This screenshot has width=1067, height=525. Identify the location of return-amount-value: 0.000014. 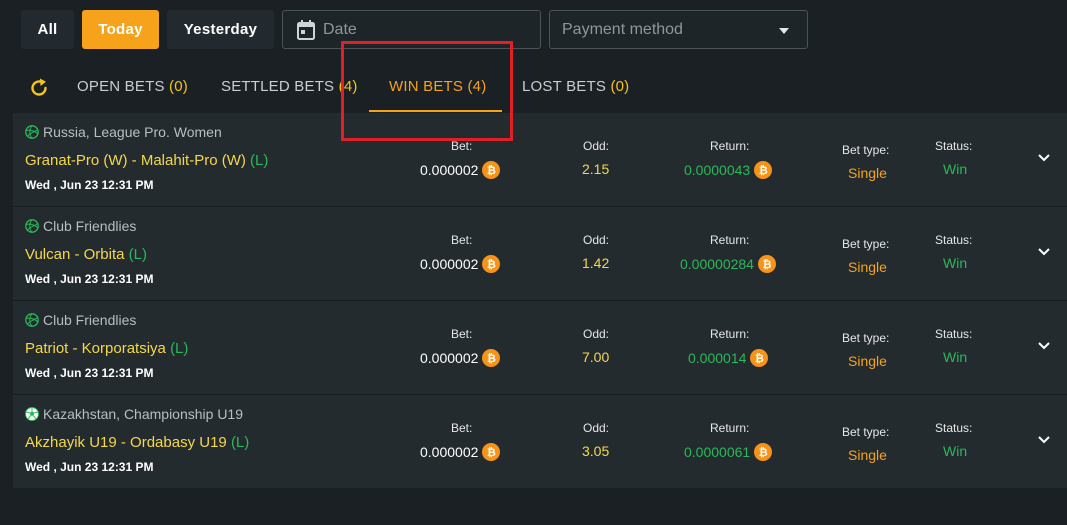
(717, 358).